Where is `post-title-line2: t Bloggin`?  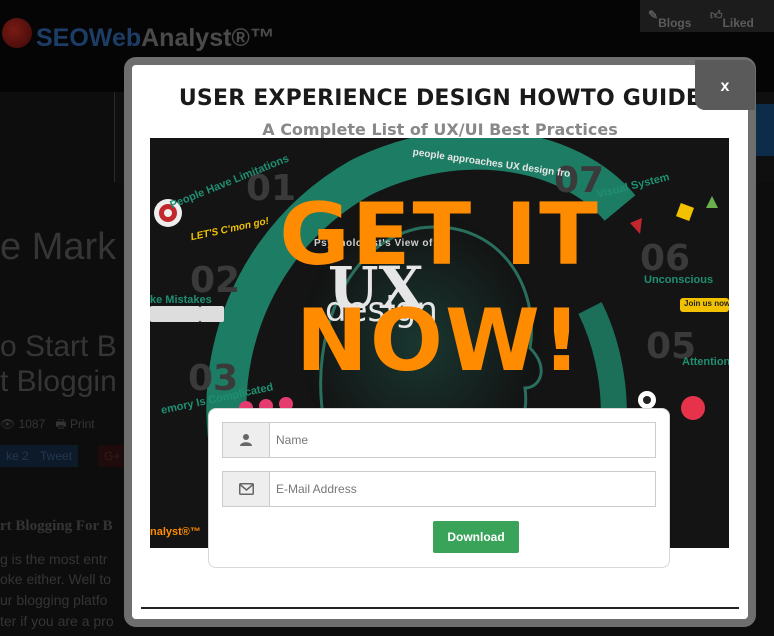
post-title-line2: t Bloggin is located at coordinates (58, 382).